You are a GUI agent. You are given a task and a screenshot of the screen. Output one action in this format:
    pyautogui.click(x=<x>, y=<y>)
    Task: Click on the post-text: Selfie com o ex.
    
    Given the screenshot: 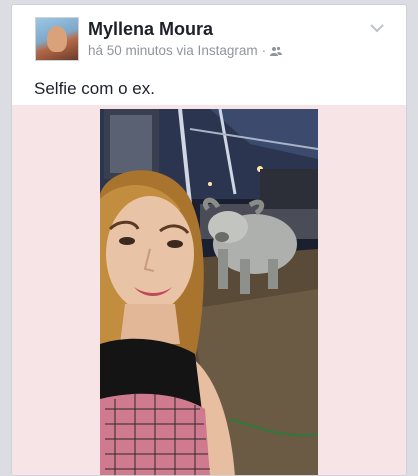 What is the action you would take?
    pyautogui.click(x=94, y=88)
    